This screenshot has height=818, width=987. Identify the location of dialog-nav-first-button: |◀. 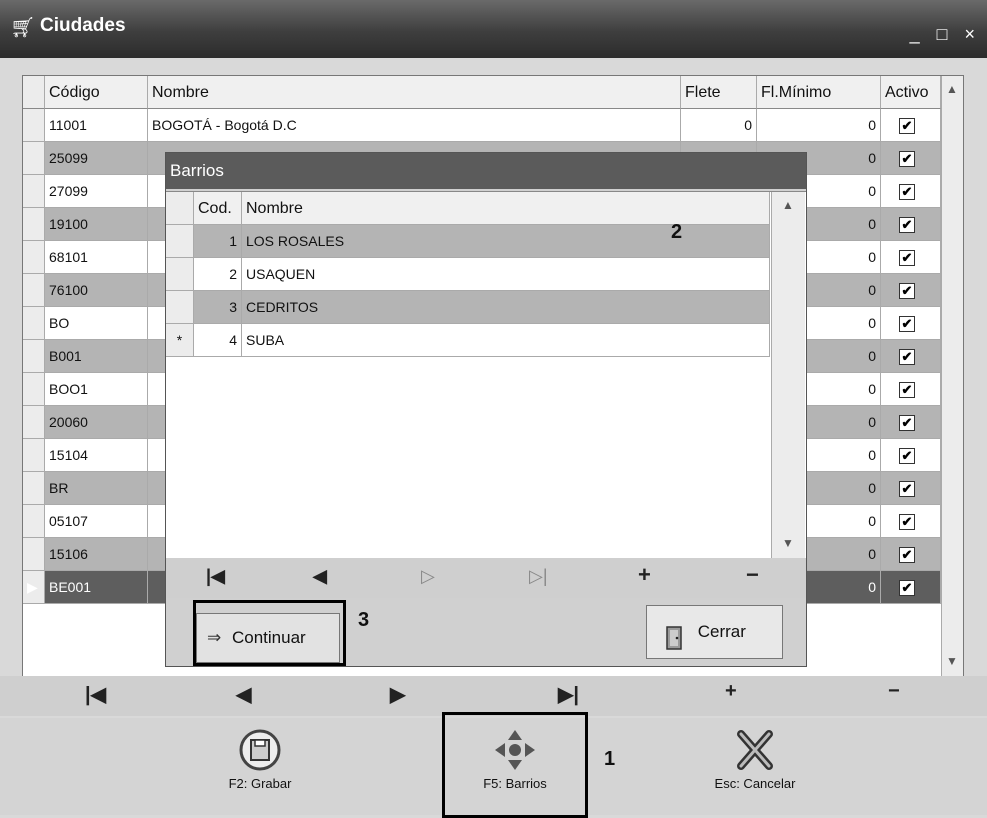
(215, 576).